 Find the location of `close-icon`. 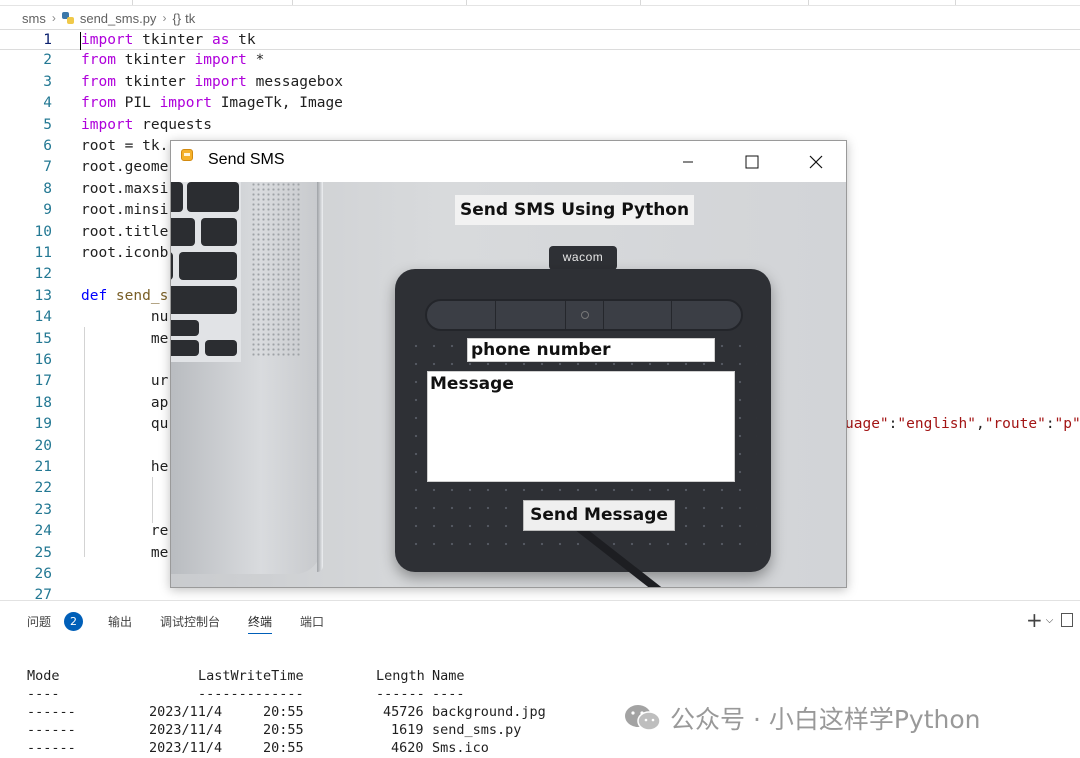

close-icon is located at coordinates (816, 161).